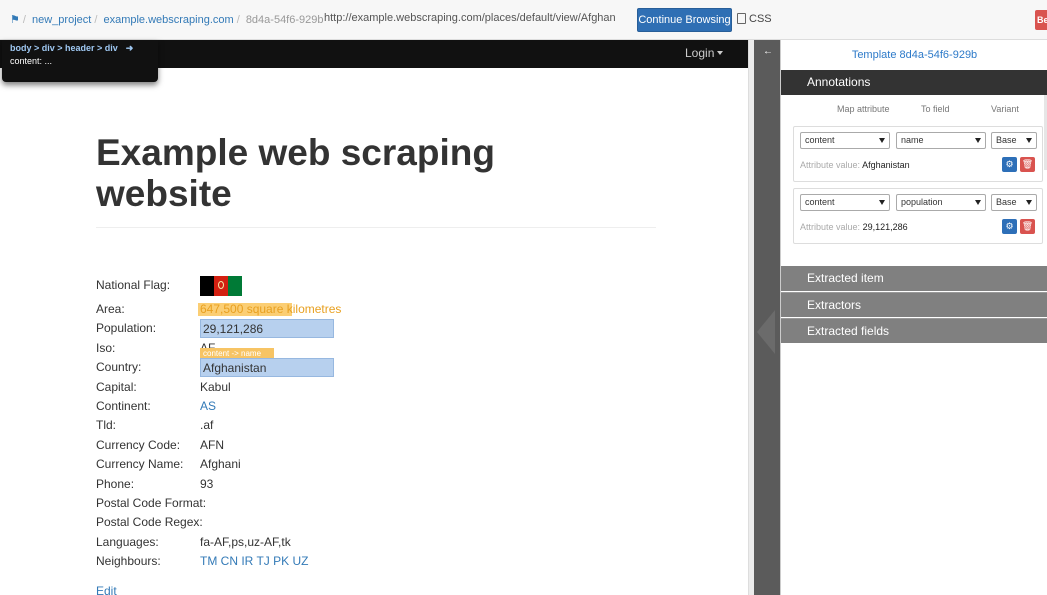 The image size is (1047, 595). Describe the element at coordinates (935, 109) in the screenshot. I see `column-header-to-field: To field` at that location.